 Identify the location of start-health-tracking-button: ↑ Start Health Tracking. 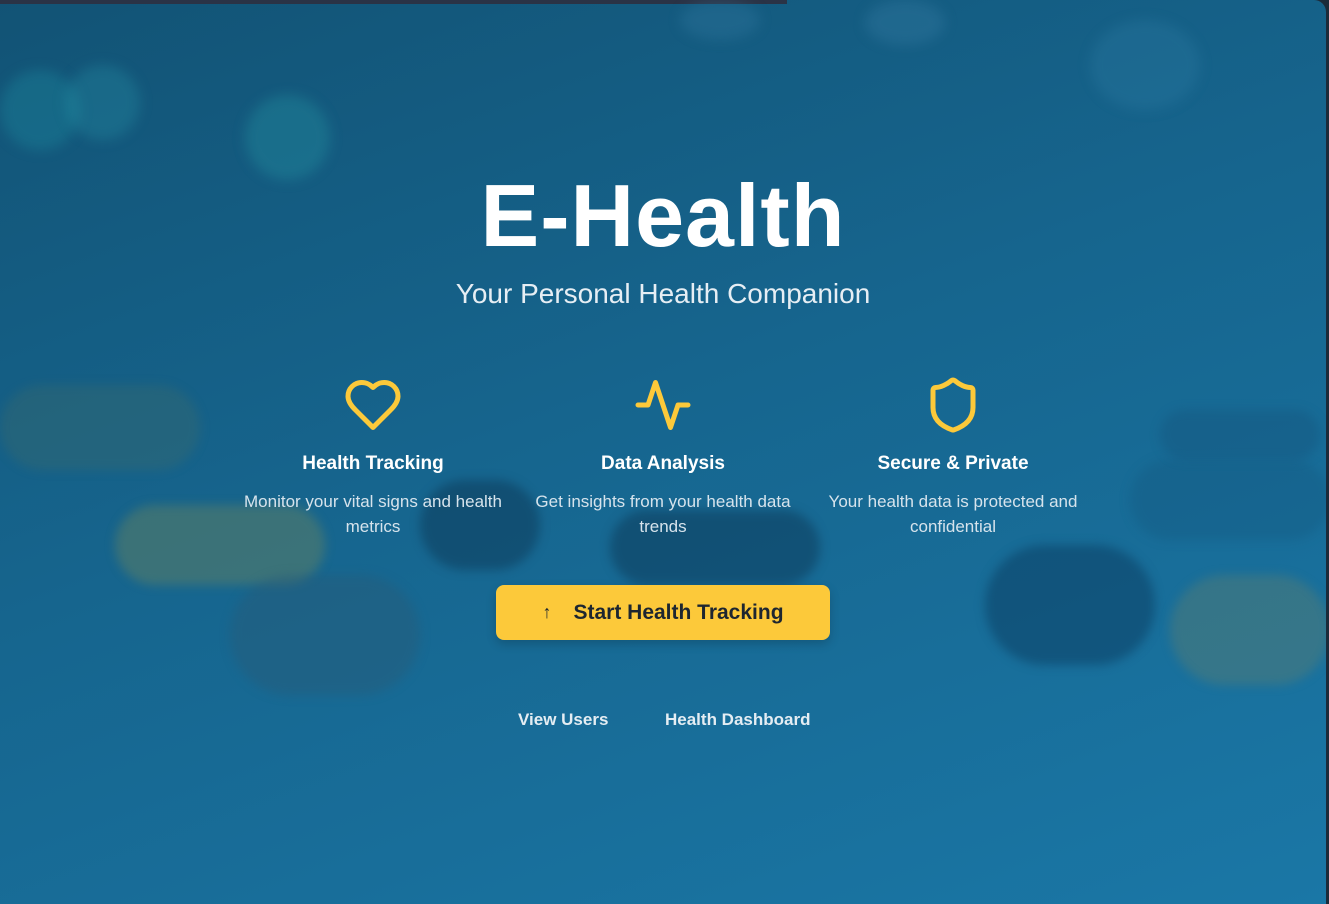
(663, 612).